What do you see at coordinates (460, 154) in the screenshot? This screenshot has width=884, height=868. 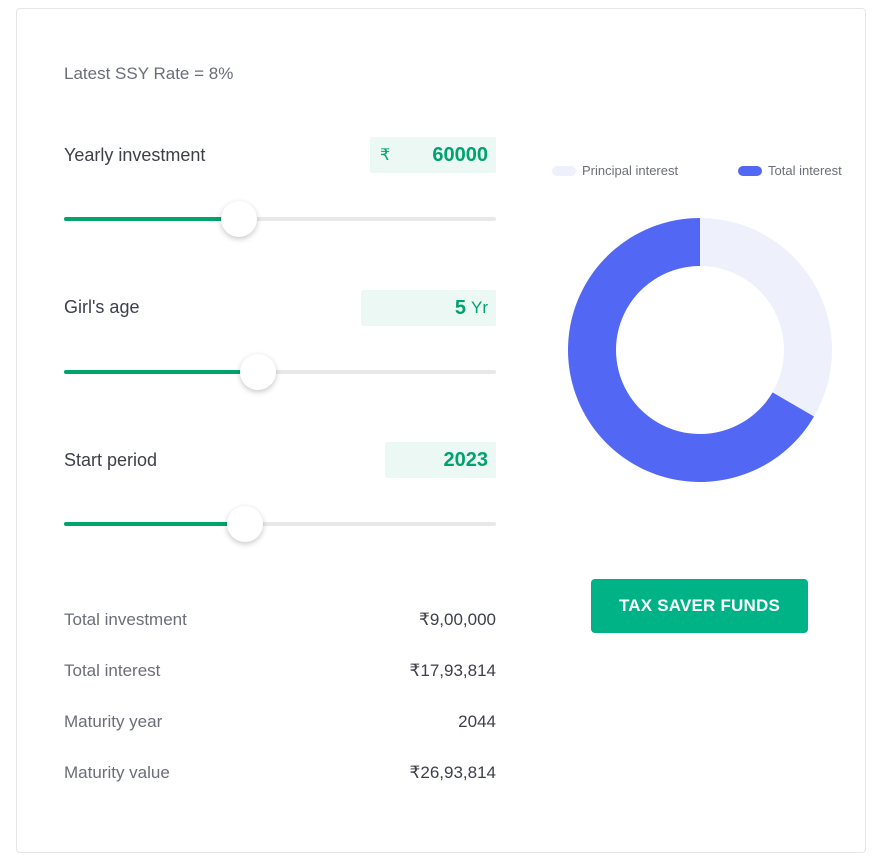 I see `yearly-investment-value: 60000` at bounding box center [460, 154].